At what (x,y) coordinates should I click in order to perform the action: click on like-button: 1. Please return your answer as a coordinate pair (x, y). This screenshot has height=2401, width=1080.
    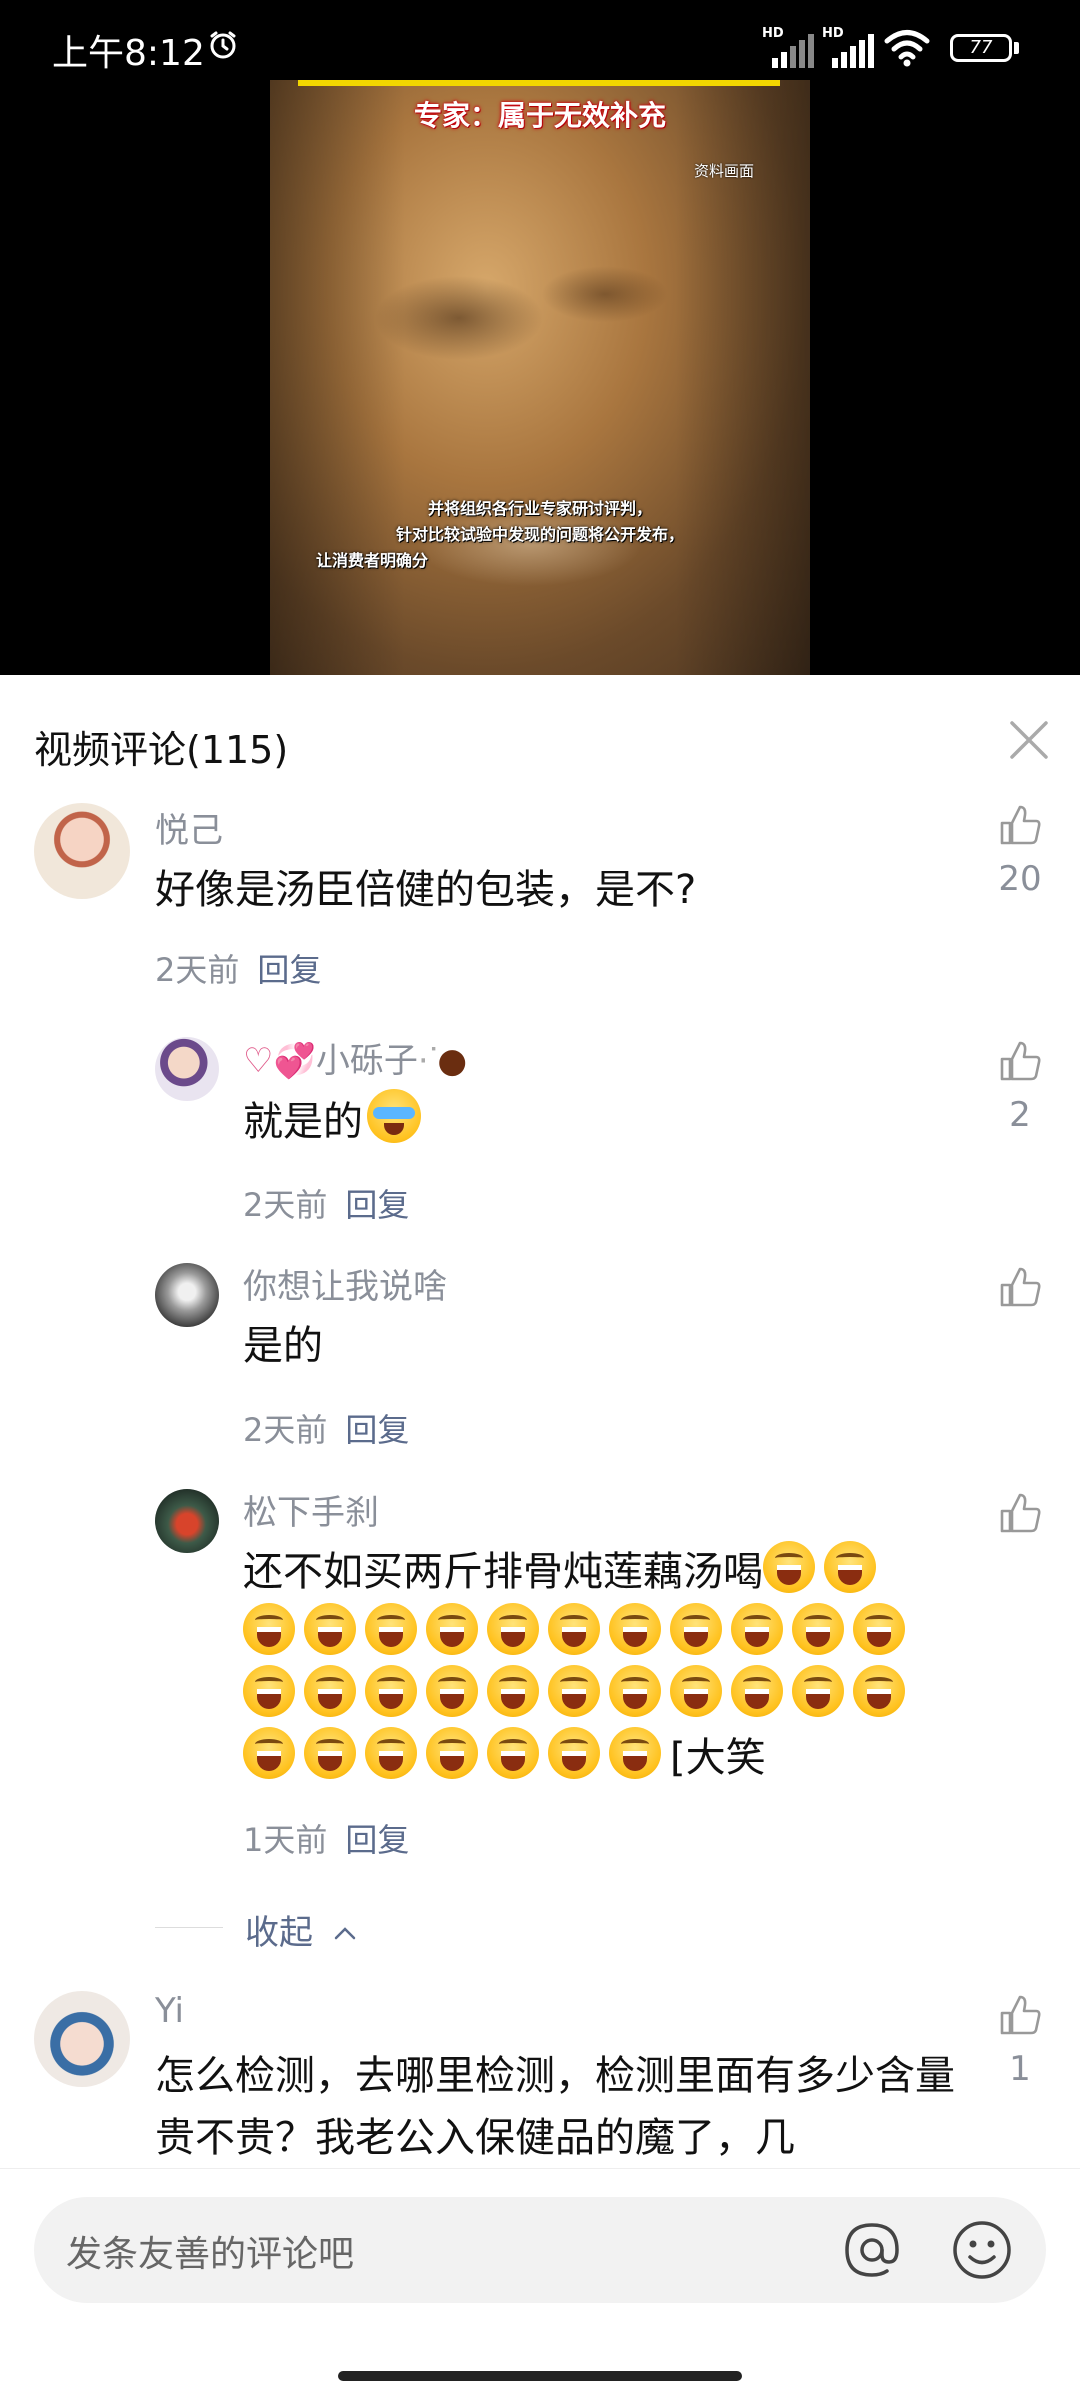
    Looking at the image, I should click on (1022, 2041).